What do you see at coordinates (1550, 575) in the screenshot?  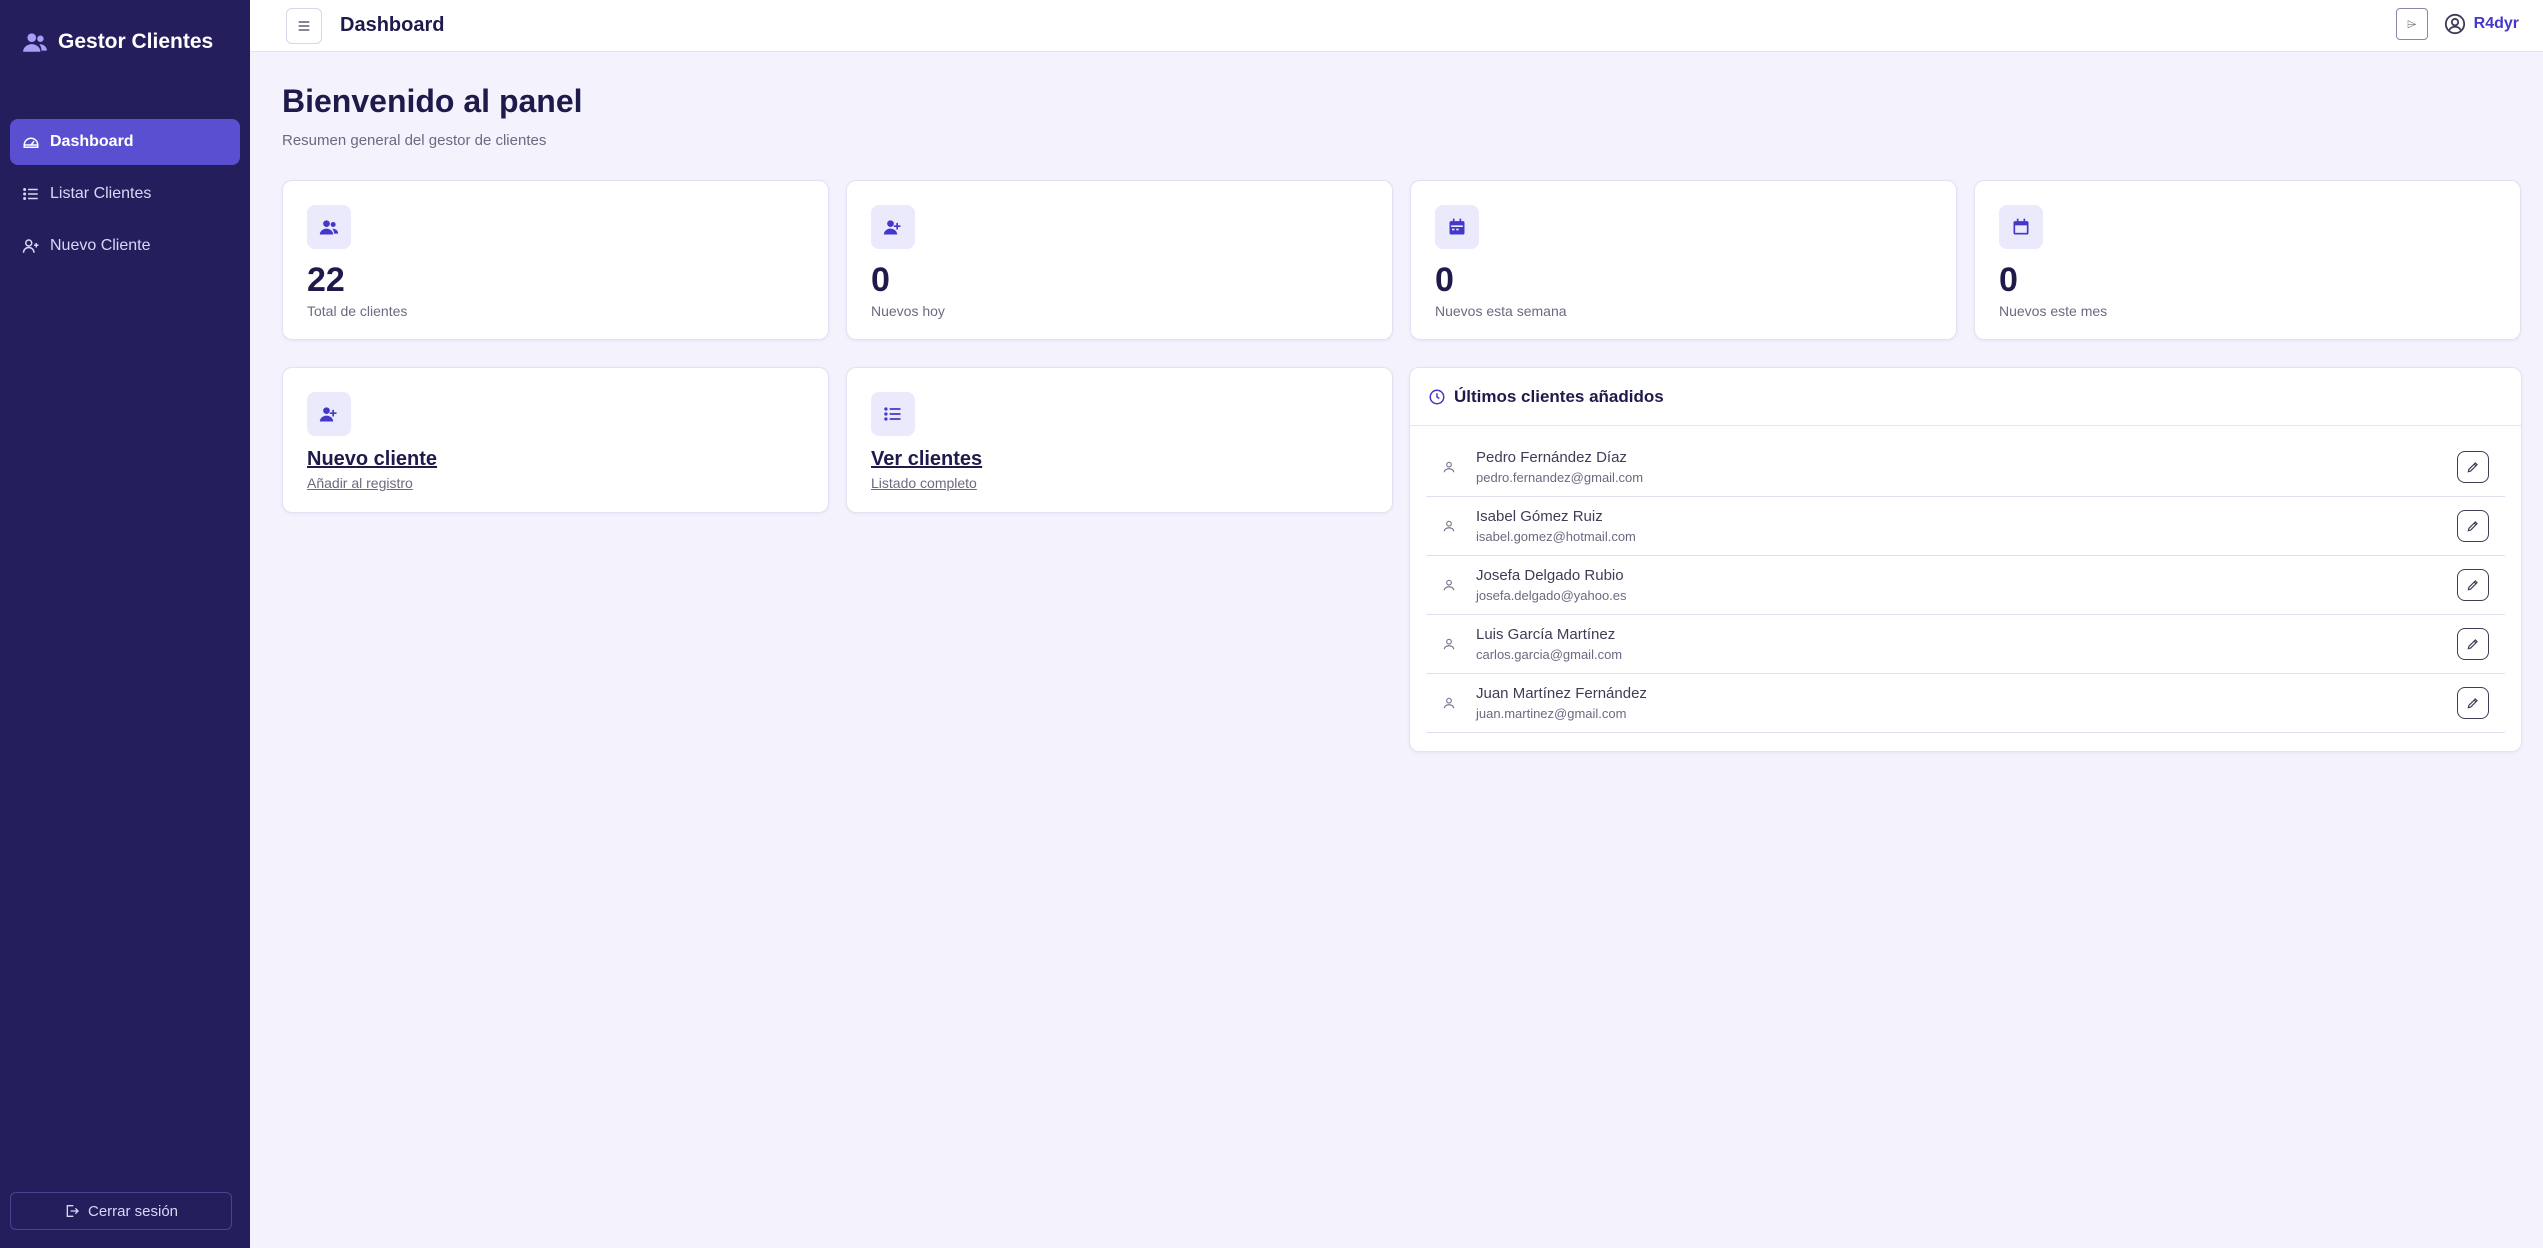 I see `client-name: Josefa Delgado Rubio` at bounding box center [1550, 575].